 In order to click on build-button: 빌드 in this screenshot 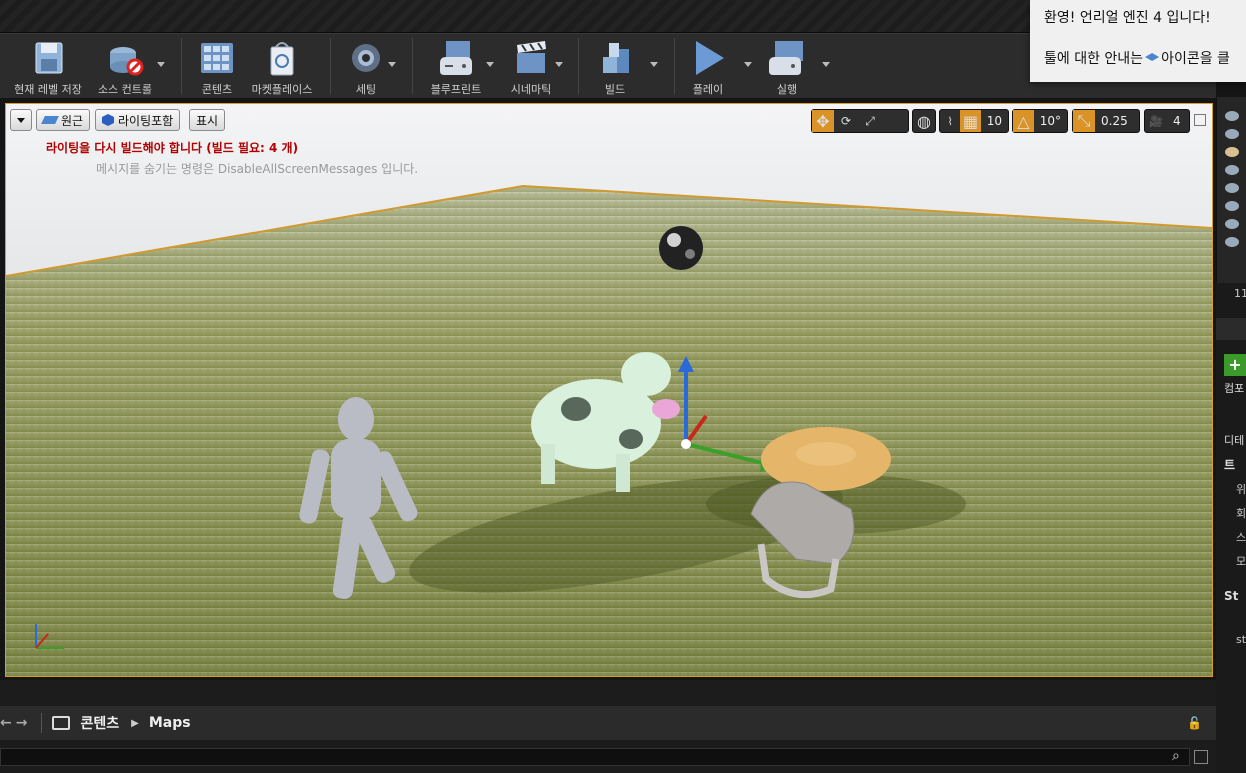, I will do `click(615, 66)`.